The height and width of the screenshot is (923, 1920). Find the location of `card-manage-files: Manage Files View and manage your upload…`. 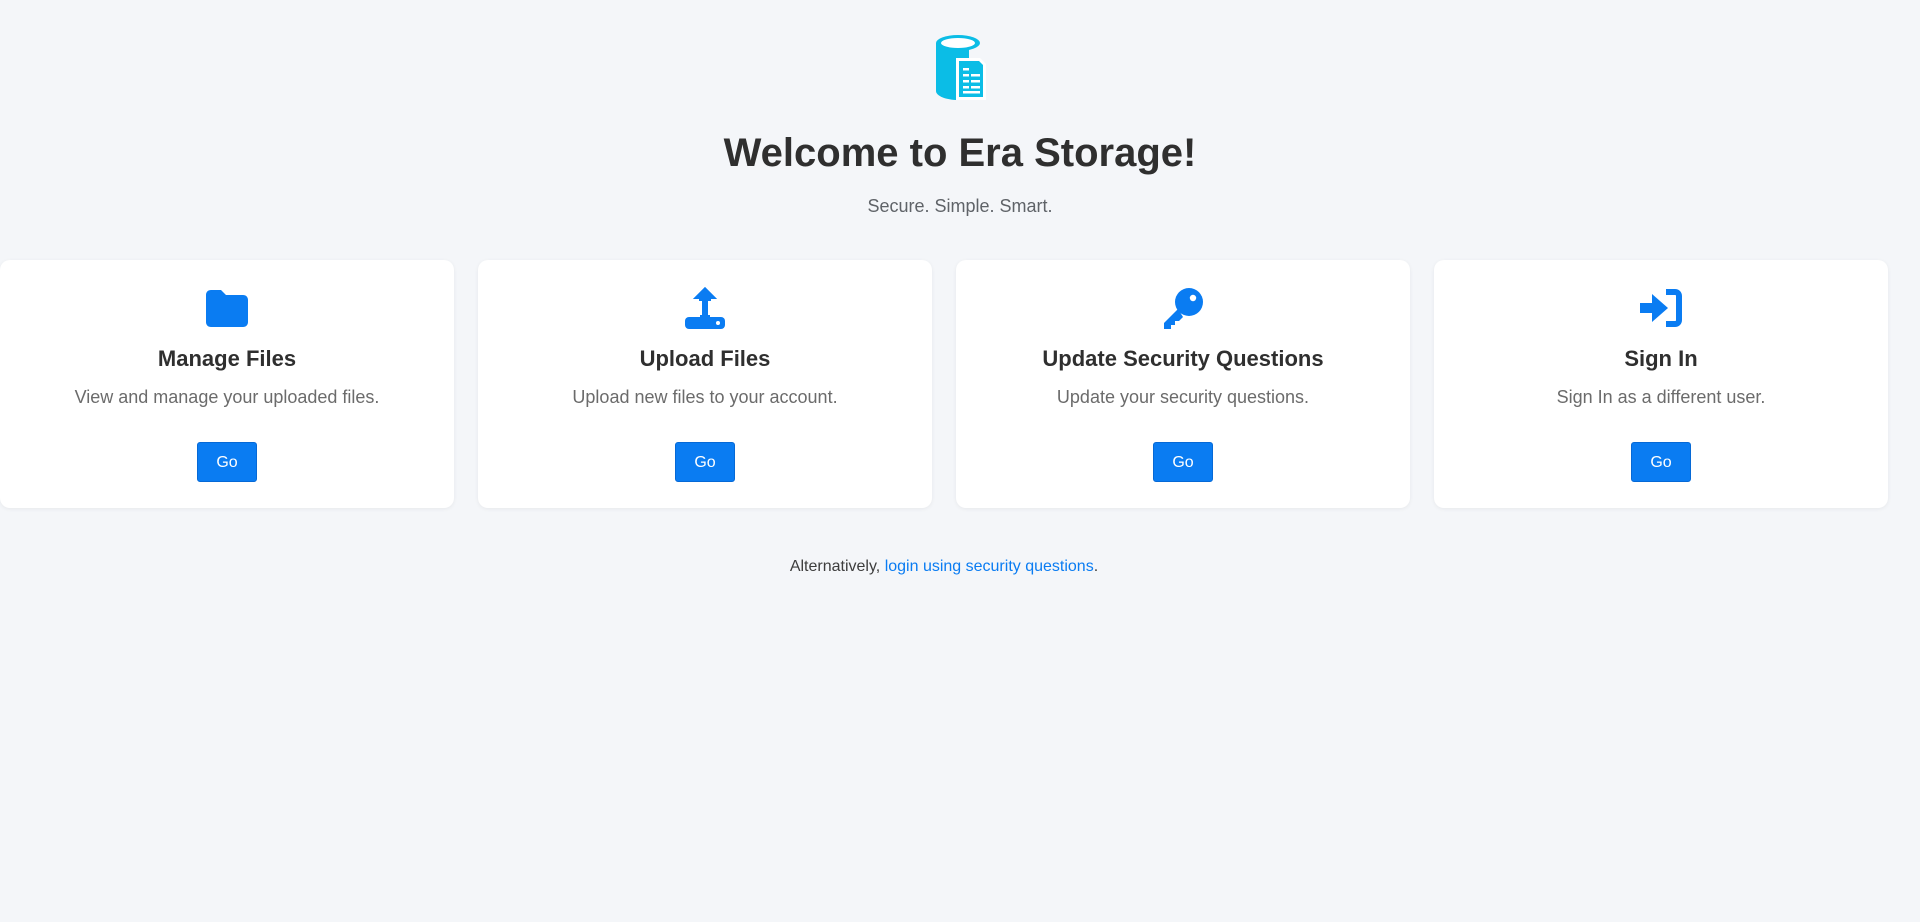

card-manage-files: Manage Files View and manage your upload… is located at coordinates (227, 384).